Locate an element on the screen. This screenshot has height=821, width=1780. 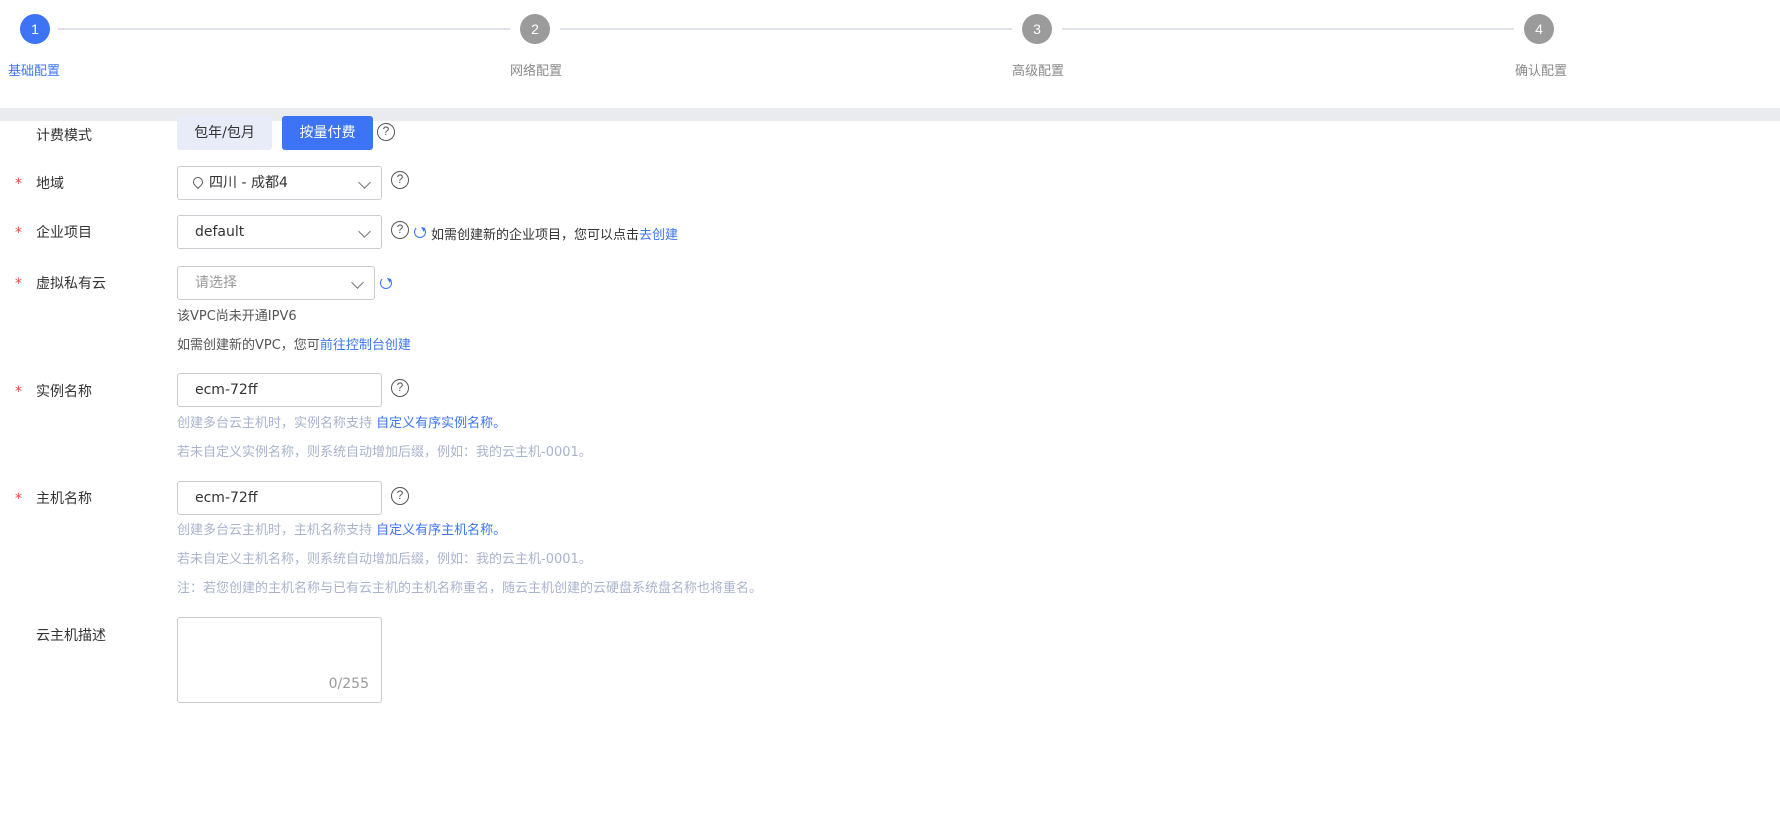
billing-pay-per-use-button: 按量付费 is located at coordinates (327, 133).